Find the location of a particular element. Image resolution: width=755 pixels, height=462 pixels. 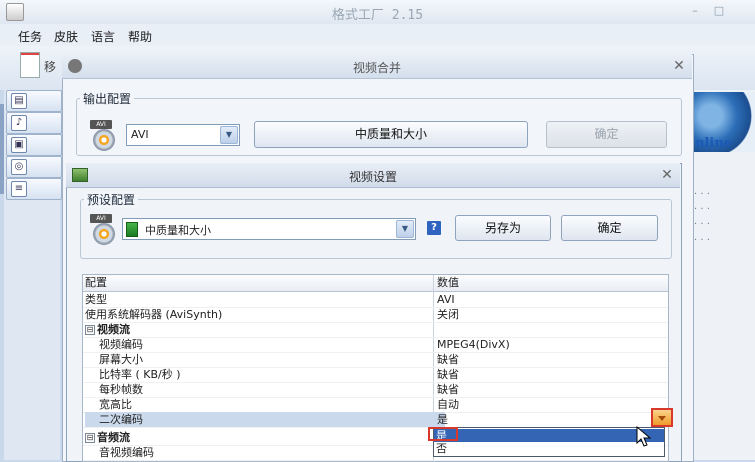

row-name: 每秒帧数 is located at coordinates (121, 389).